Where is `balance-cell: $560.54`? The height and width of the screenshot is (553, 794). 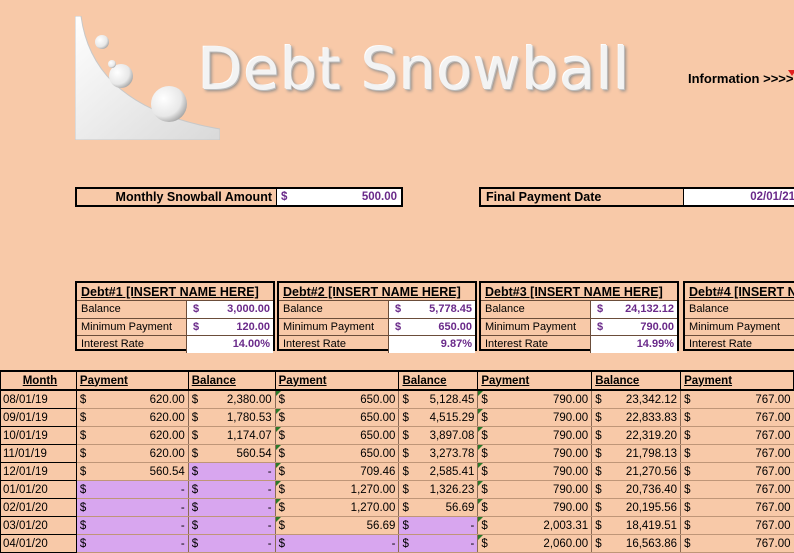
balance-cell: $560.54 is located at coordinates (231, 453).